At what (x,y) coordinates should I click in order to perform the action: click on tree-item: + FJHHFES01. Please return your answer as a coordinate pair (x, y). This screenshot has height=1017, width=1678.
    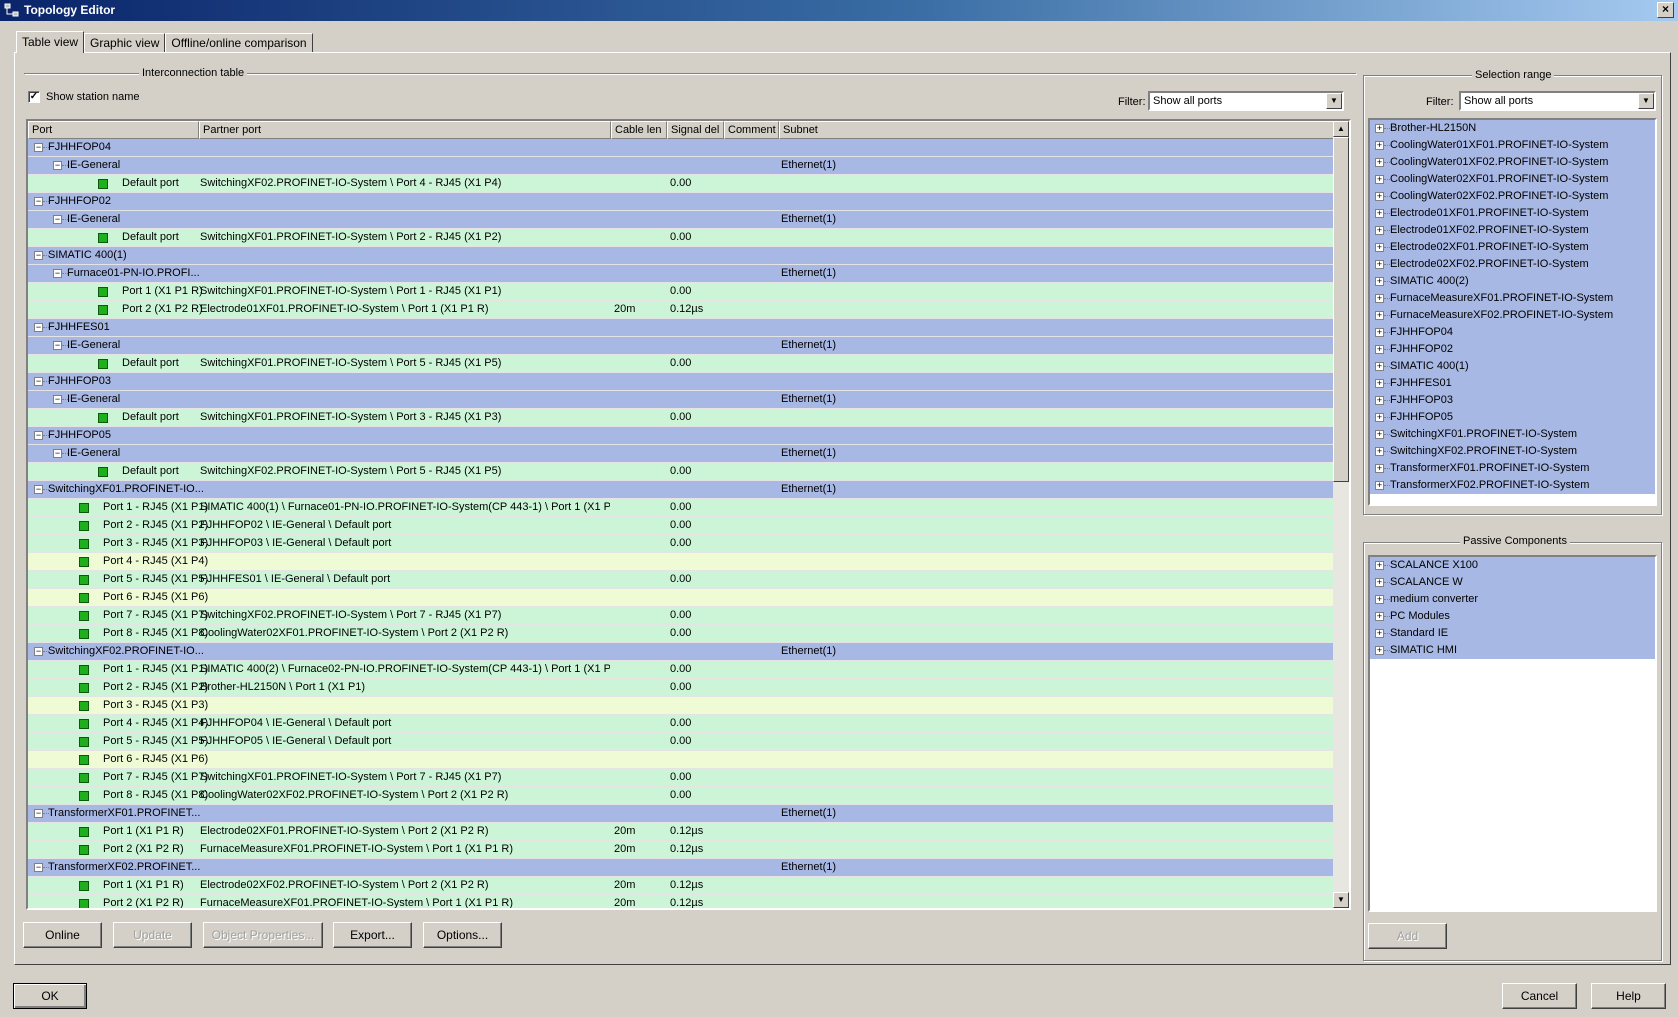
    Looking at the image, I should click on (1512, 383).